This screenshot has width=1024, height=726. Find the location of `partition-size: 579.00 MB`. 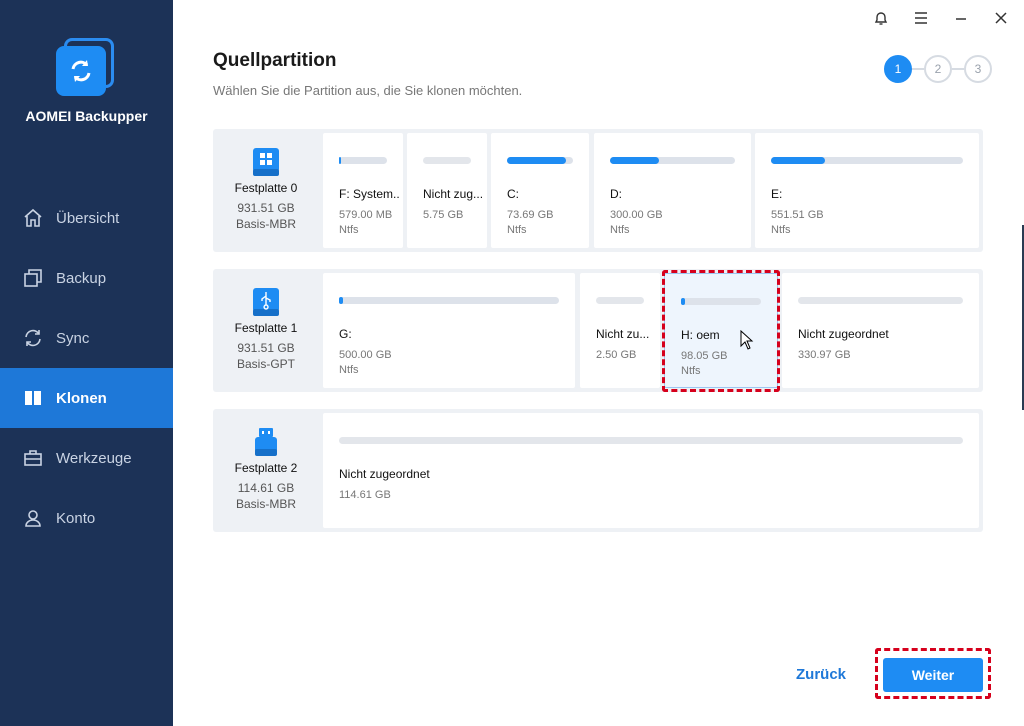

partition-size: 579.00 MB is located at coordinates (366, 215).